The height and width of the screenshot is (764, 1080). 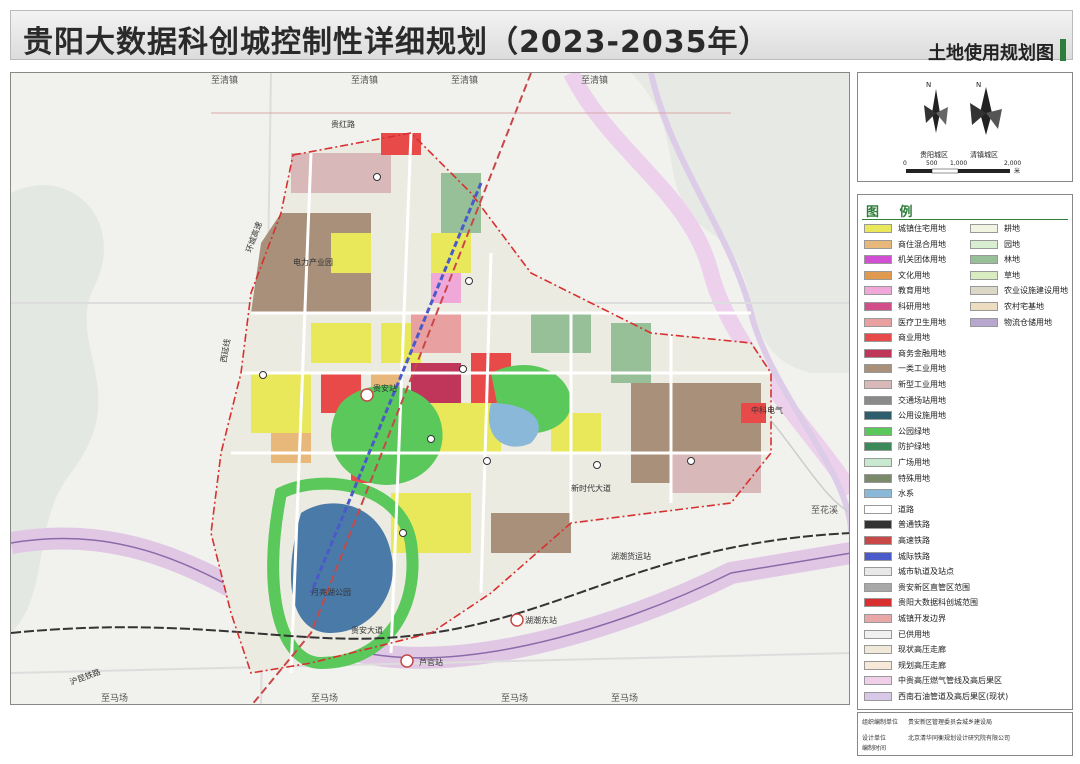 What do you see at coordinates (959, 738) in the screenshot?
I see `footer-design-value: 北京清华同衡规划设计研究院有限公司` at bounding box center [959, 738].